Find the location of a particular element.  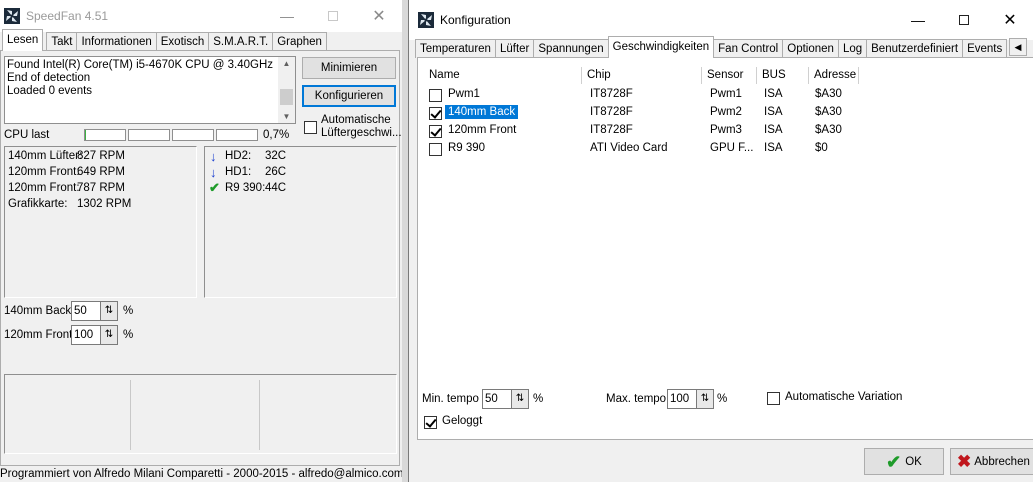

scroll-down-icon: ▼ is located at coordinates (286, 116).